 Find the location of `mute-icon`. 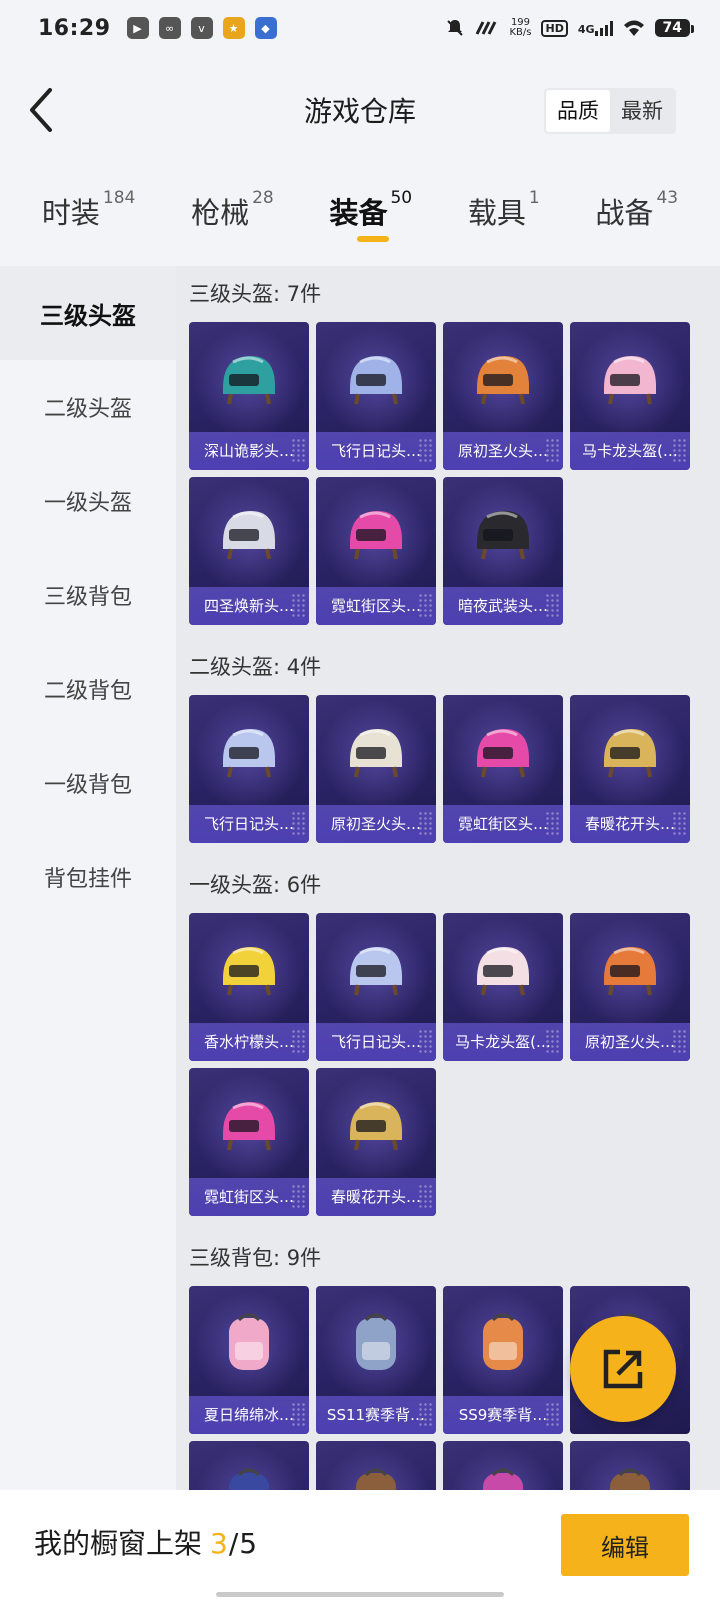

mute-icon is located at coordinates (455, 28).